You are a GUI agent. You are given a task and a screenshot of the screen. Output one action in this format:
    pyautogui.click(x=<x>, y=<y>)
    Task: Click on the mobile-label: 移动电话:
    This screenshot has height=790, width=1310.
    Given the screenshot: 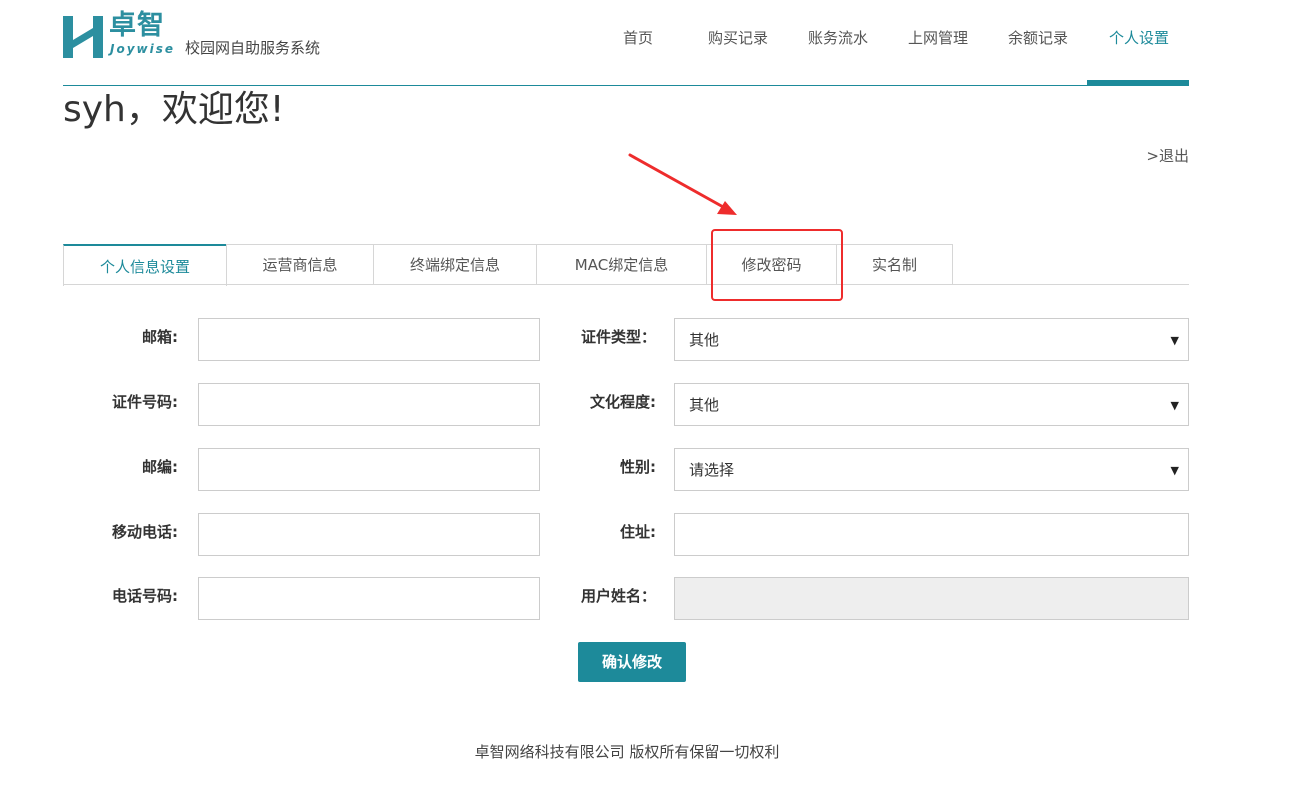 What is the action you would take?
    pyautogui.click(x=145, y=532)
    